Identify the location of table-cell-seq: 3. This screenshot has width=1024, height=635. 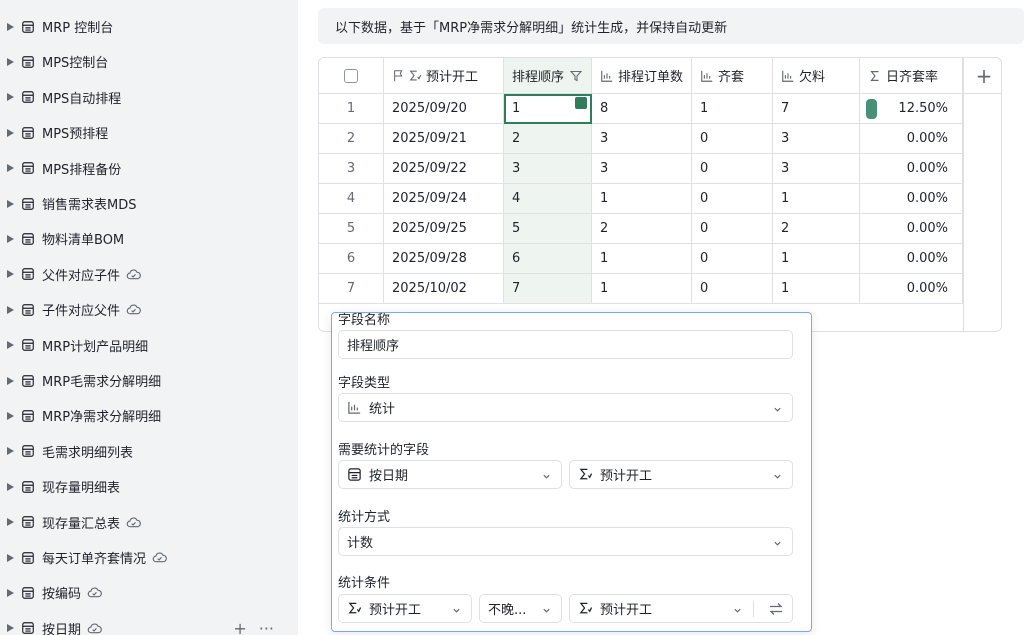
(548, 169).